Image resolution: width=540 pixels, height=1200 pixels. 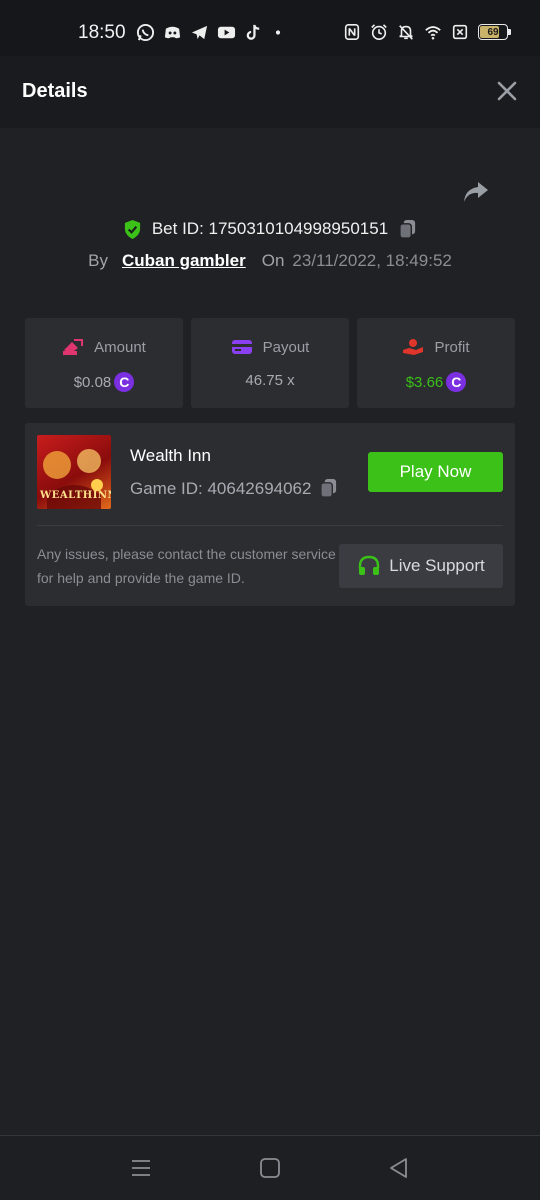 I want to click on amount-icon, so click(x=73, y=347).